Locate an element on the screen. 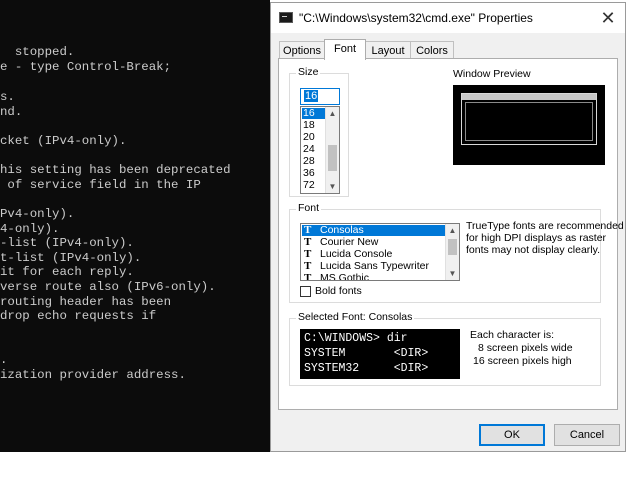 This screenshot has width=628, height=492. preview-window-frame is located at coordinates (529, 119).